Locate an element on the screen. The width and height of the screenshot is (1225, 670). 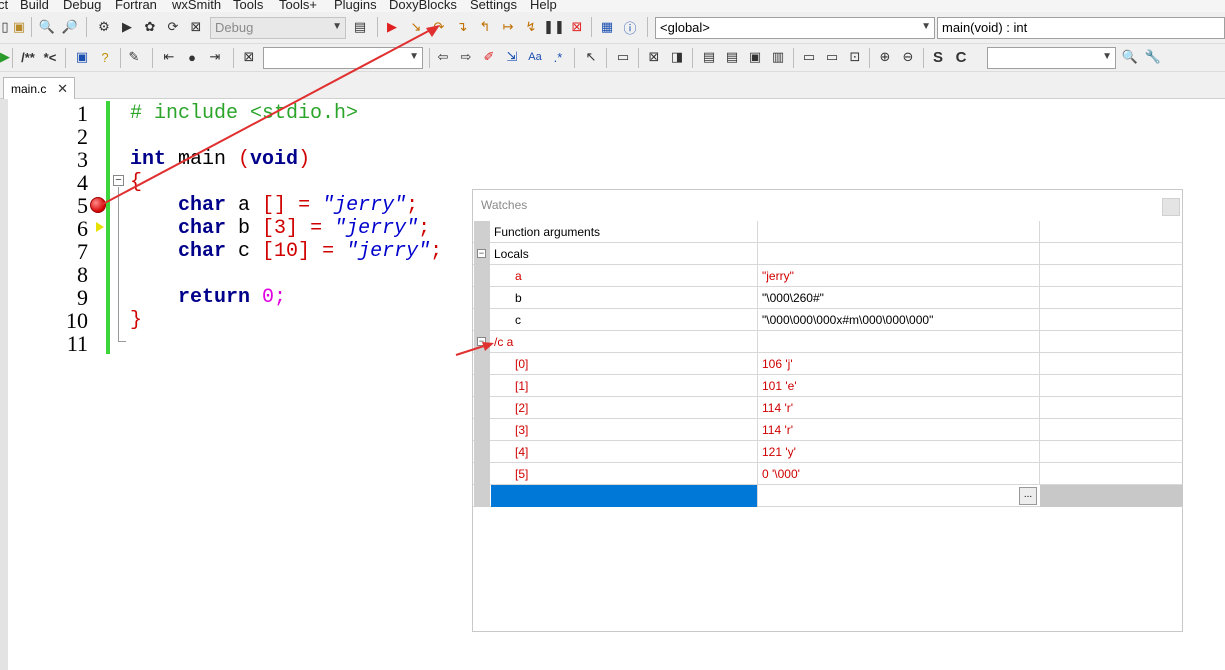
replace-icon: 🔎 is located at coordinates (70, 27).